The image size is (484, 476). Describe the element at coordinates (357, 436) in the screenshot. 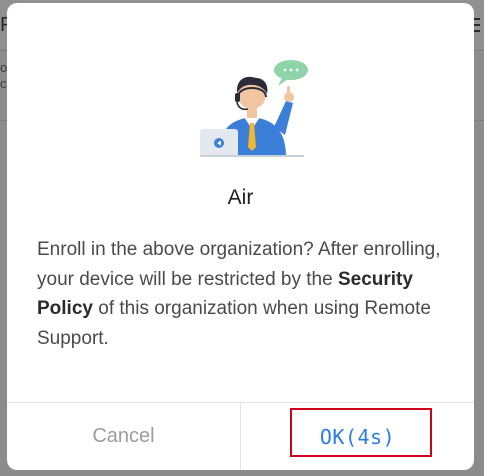

I see `ok-button: OK(4s)` at that location.